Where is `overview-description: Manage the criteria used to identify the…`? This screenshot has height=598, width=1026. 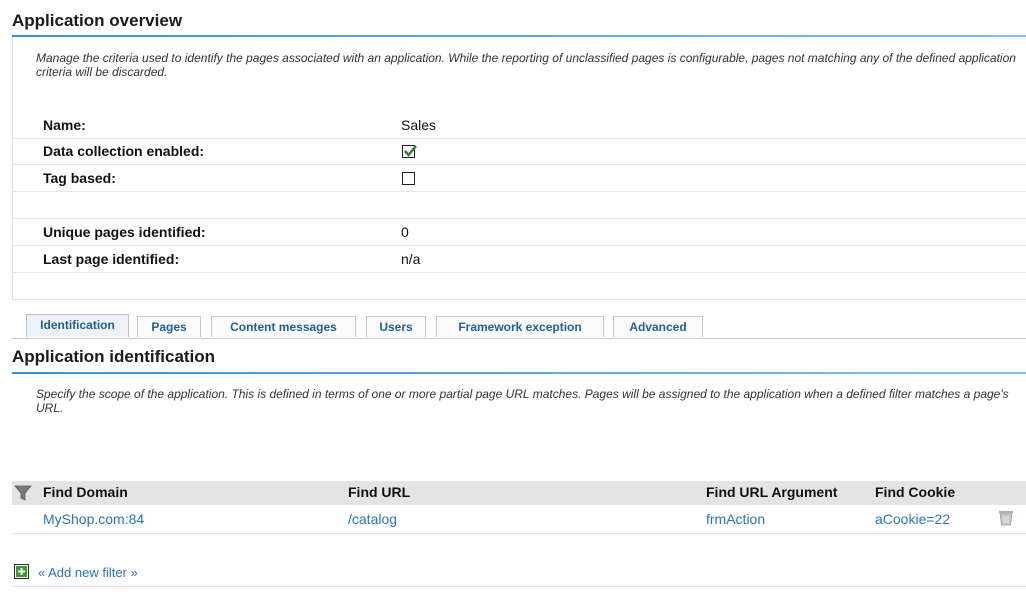
overview-description: Manage the criteria used to identify the… is located at coordinates (526, 65).